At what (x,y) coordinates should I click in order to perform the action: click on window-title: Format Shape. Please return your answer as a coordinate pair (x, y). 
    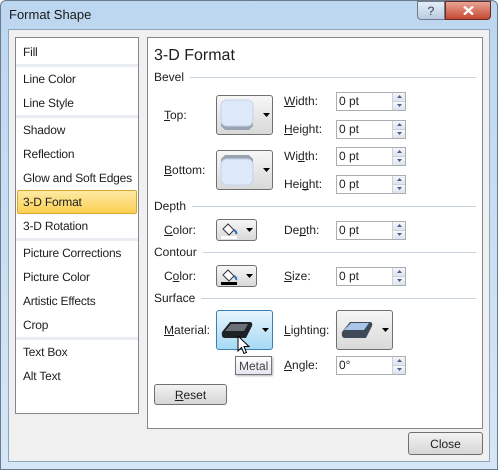
    Looking at the image, I should click on (50, 15).